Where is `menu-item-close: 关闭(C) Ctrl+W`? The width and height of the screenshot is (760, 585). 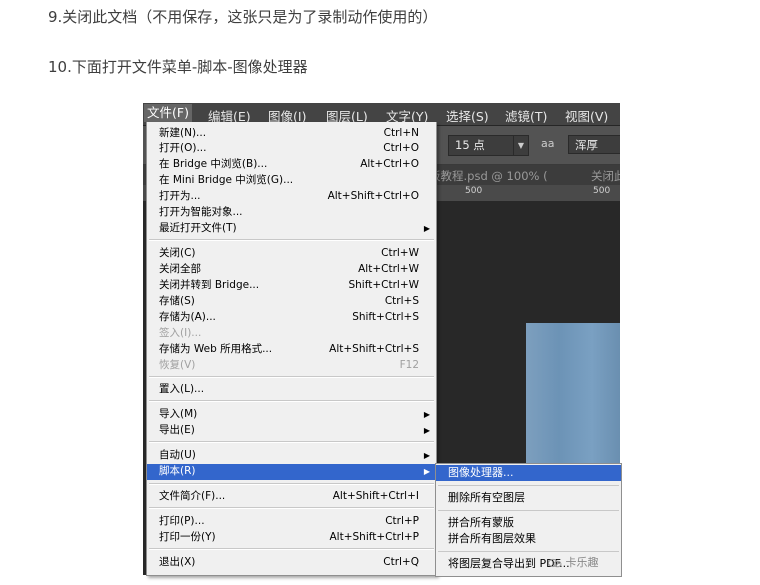
menu-item-close: 关闭(C) Ctrl+W is located at coordinates (291, 253).